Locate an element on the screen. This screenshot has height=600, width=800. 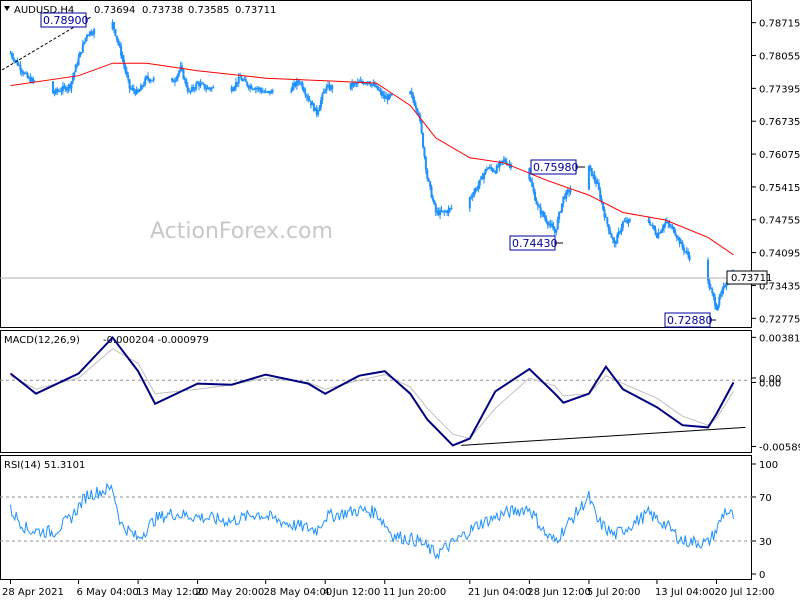
current-price-label: 0.73711 is located at coordinates (751, 278).